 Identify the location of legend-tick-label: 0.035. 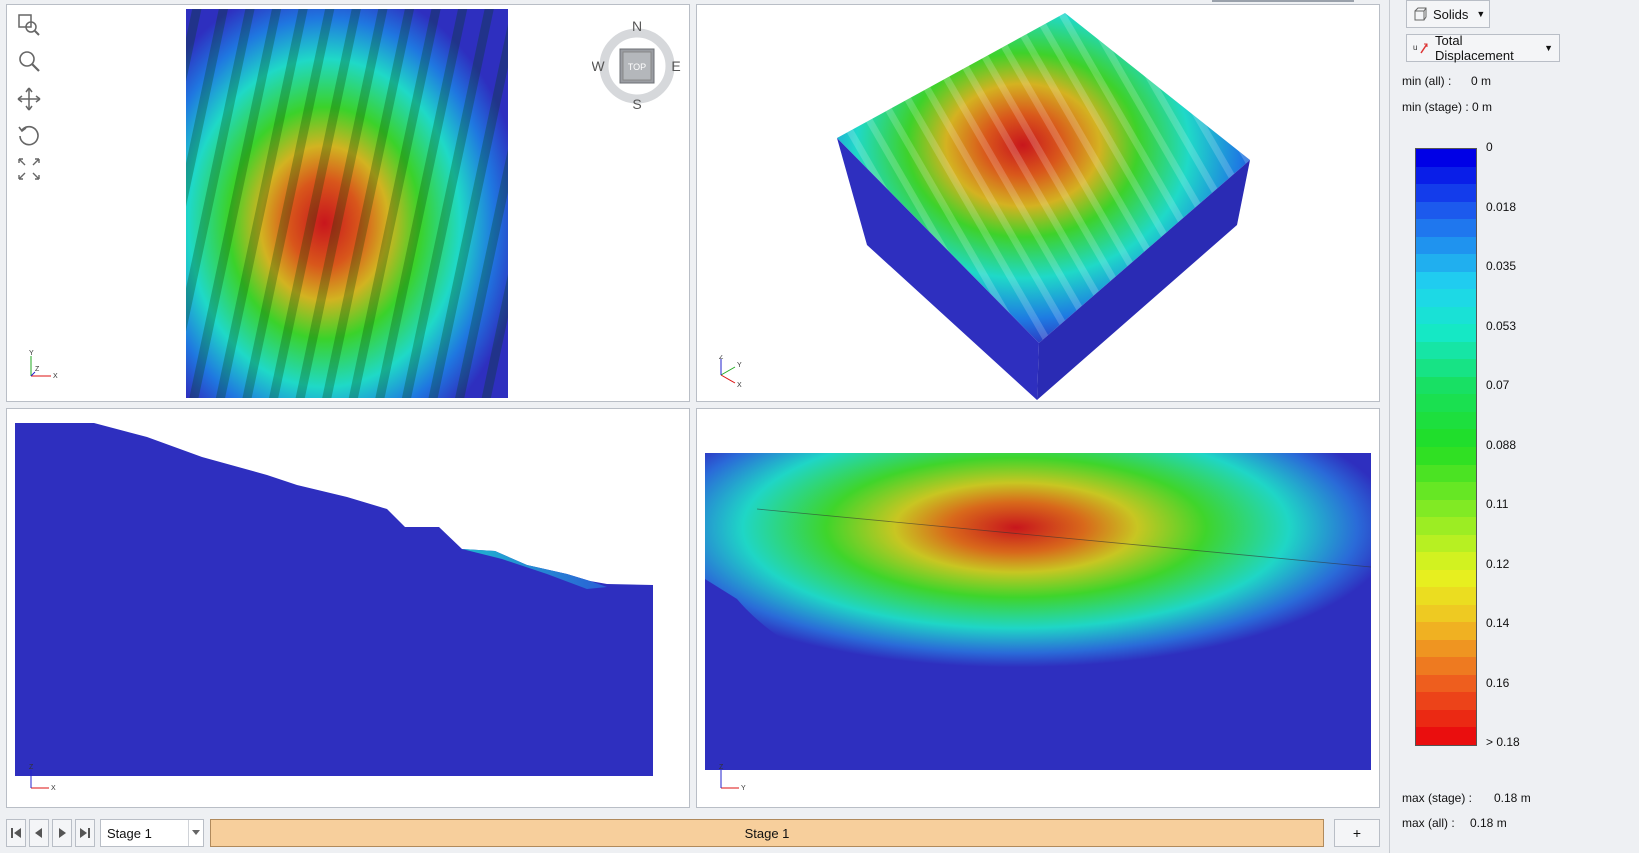
(1501, 266).